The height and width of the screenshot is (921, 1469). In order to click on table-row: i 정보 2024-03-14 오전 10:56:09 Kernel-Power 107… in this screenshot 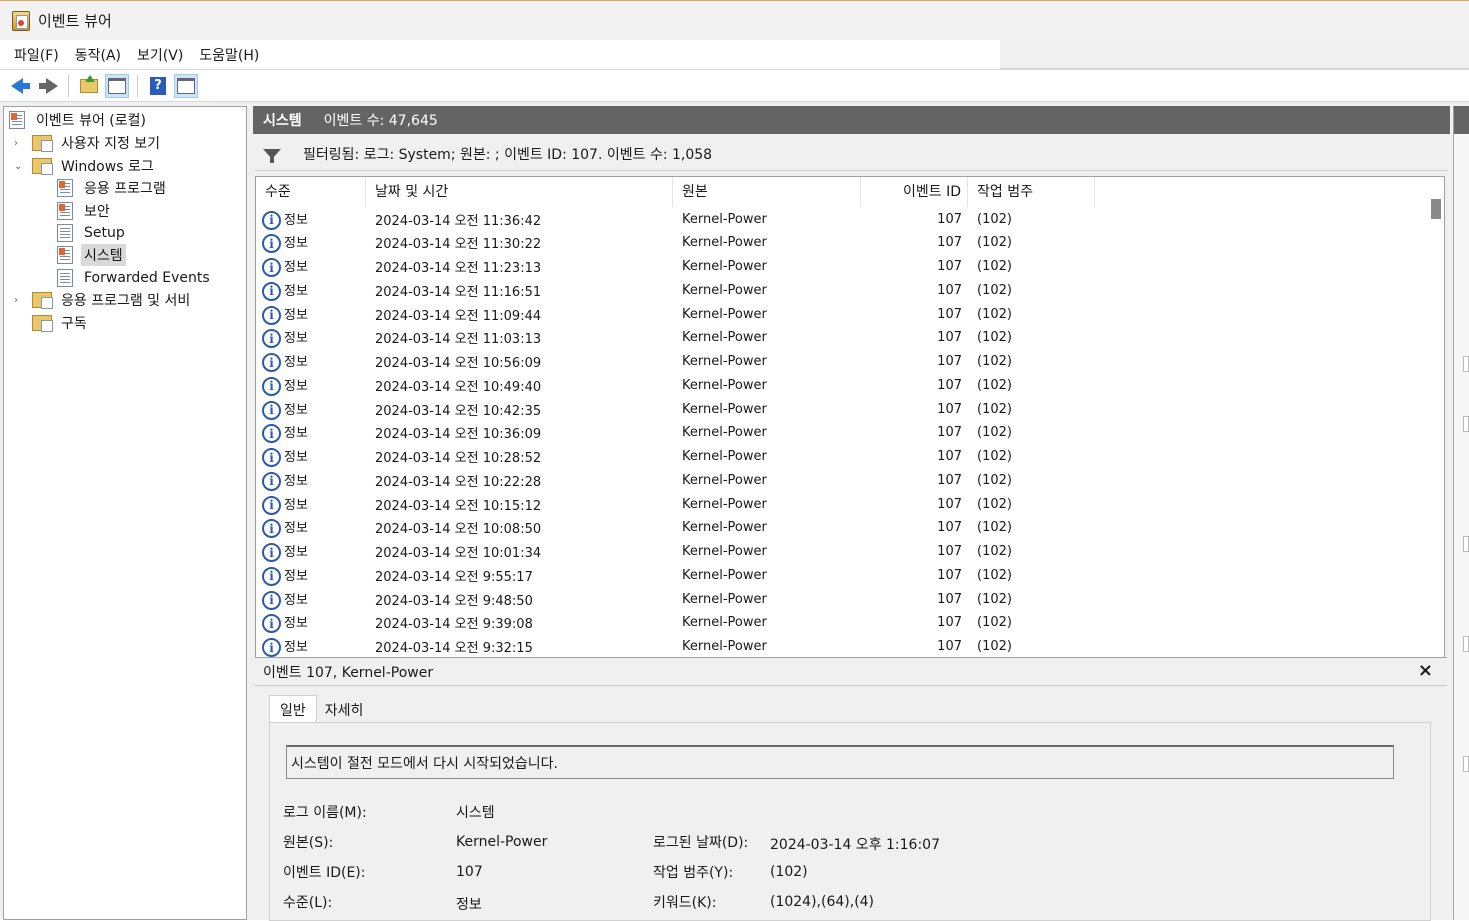, I will do `click(842, 362)`.